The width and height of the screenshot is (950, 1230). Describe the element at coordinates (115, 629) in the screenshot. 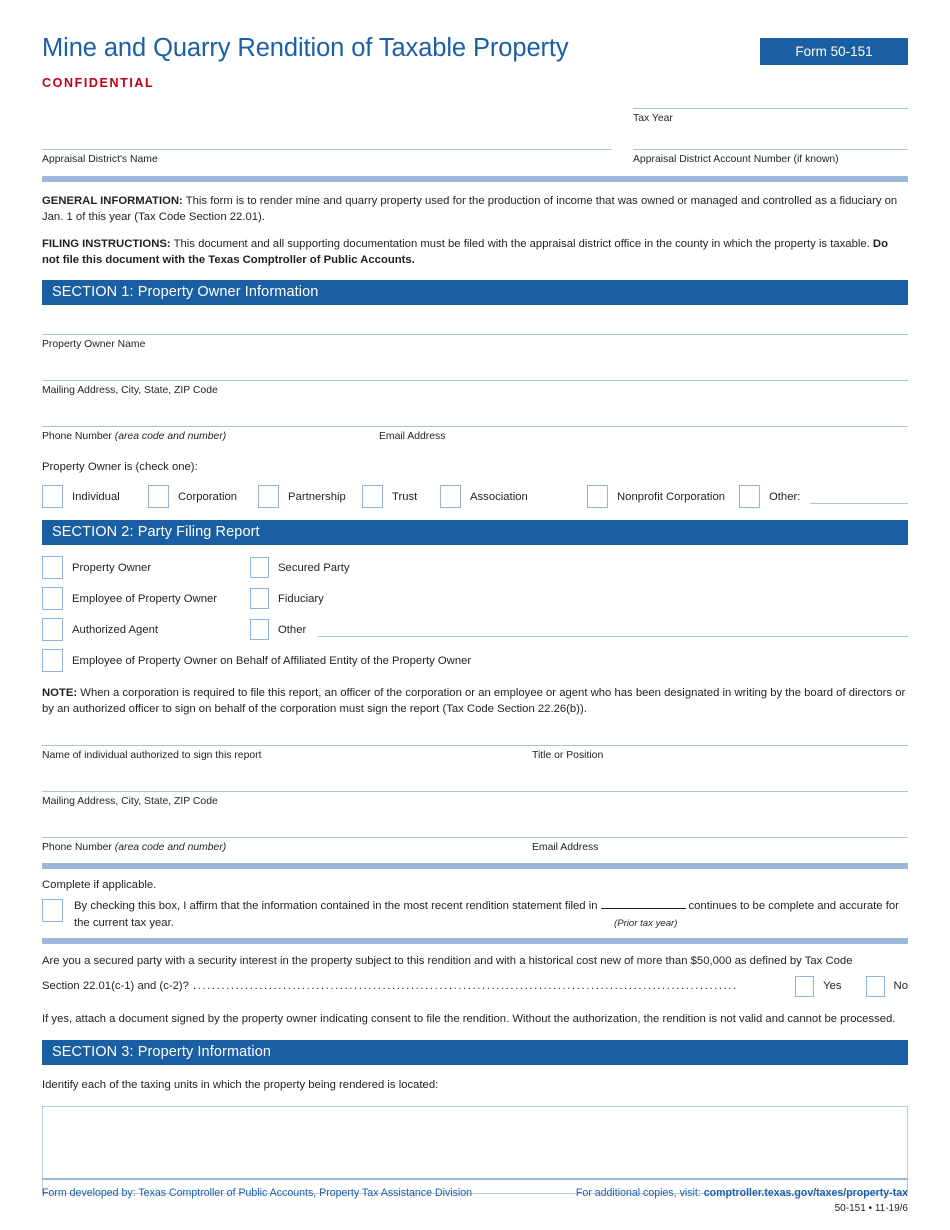

I see `party-authorized-agent-label: Authorized Agent` at that location.